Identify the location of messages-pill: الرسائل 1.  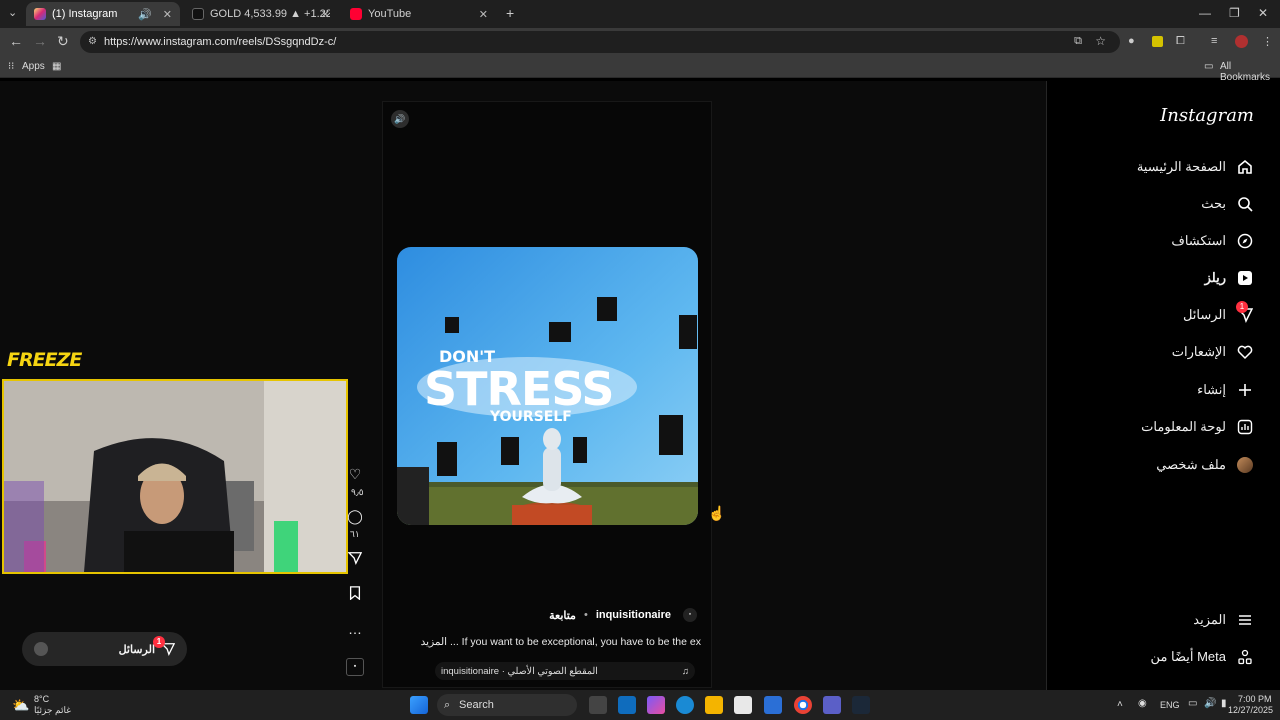
(104, 649).